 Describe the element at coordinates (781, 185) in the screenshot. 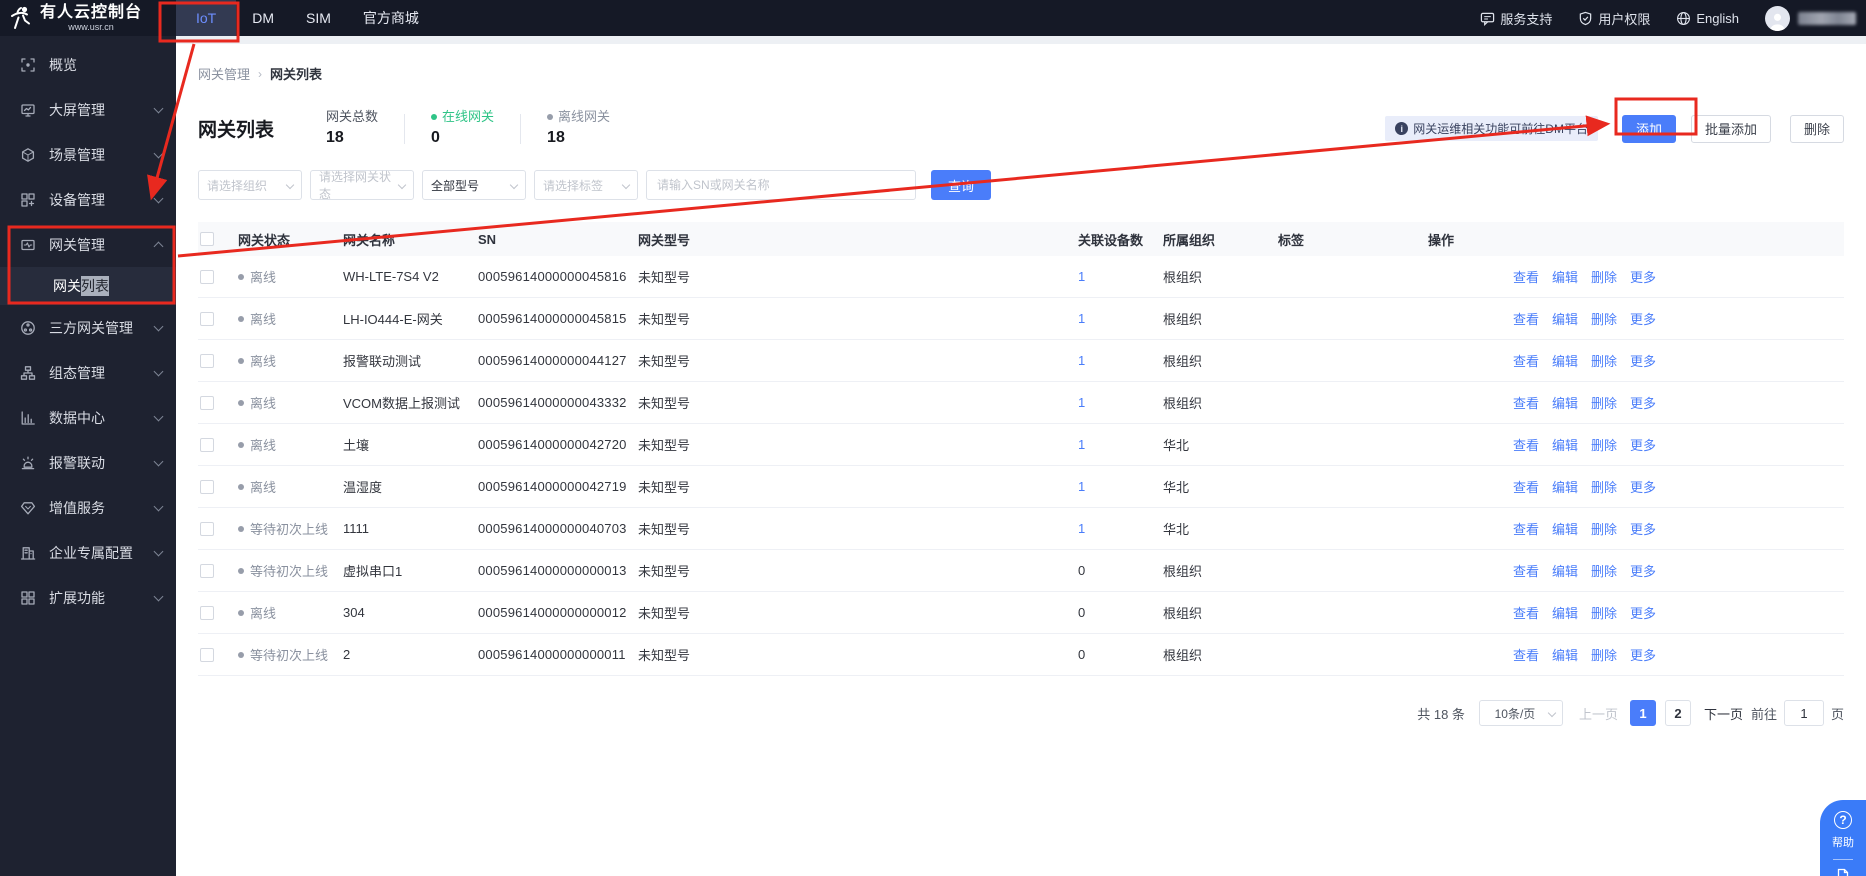

I see `sn-search-input` at that location.